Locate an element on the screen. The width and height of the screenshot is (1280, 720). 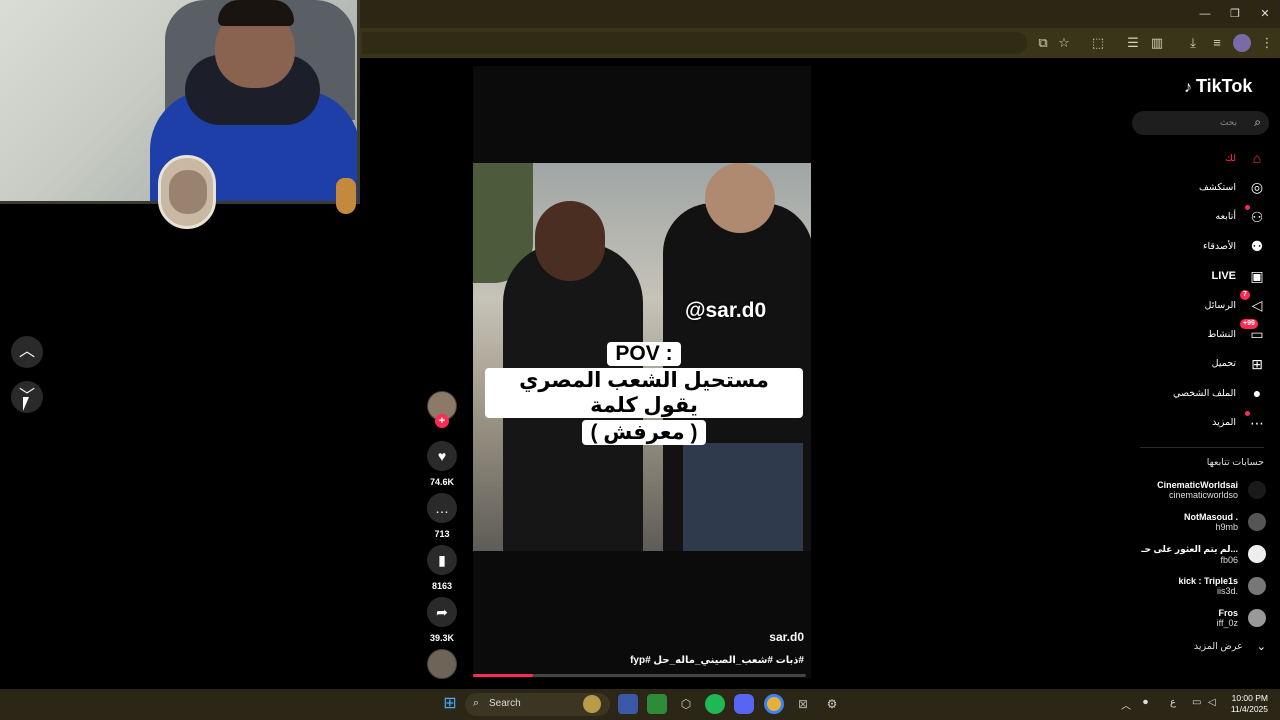
app-icon-2: ⊠ is located at coordinates (803, 704).